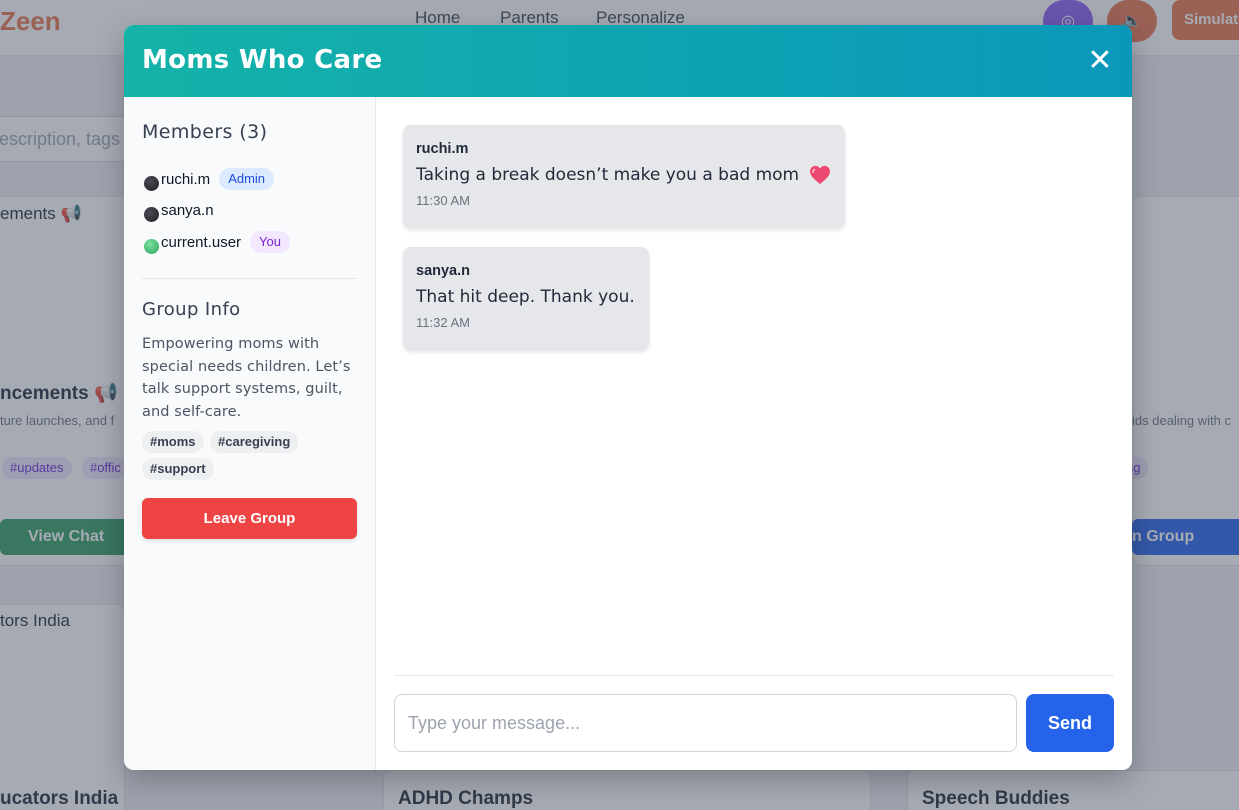  What do you see at coordinates (754, 675) in the screenshot?
I see `composer-divider` at bounding box center [754, 675].